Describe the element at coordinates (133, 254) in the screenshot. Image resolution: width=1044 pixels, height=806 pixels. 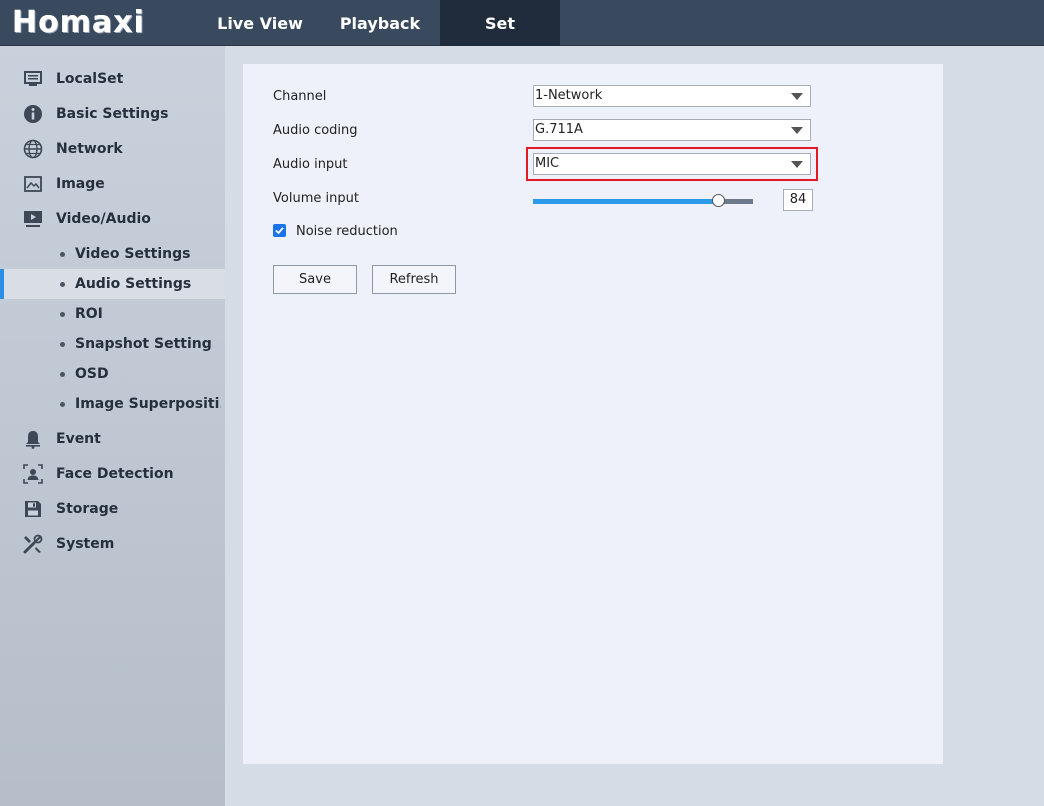
I see `sidebar-subitem-label: Video Settings` at that location.